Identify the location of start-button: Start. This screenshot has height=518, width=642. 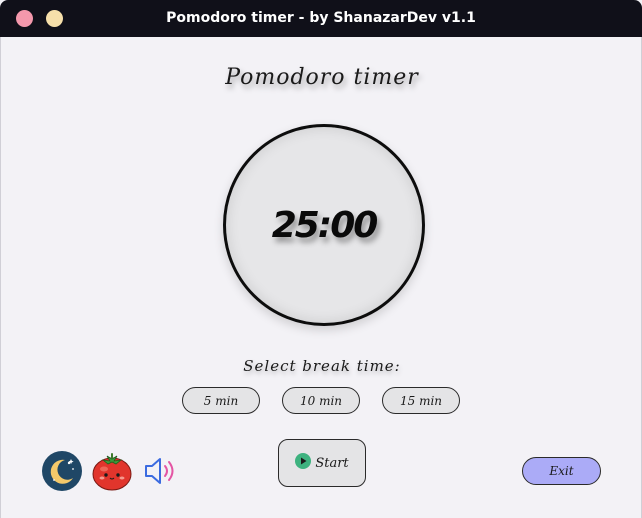
(322, 463).